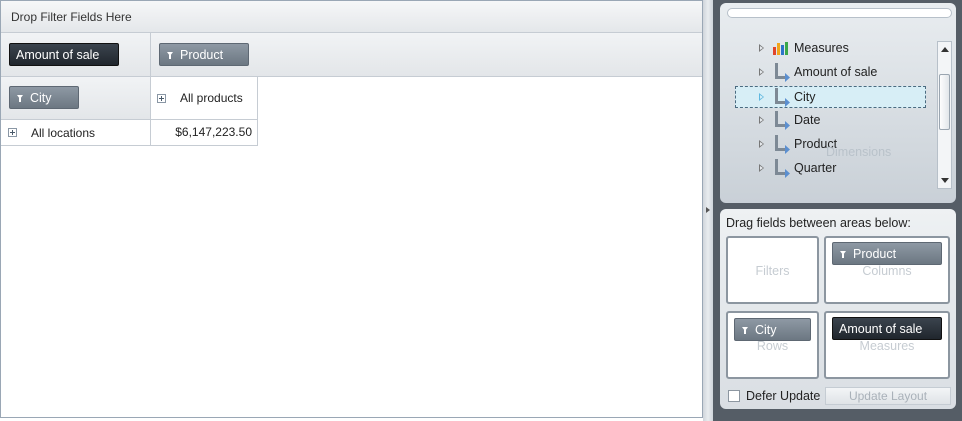 This screenshot has height=421, width=962. What do you see at coordinates (780, 48) in the screenshot?
I see `measures-icon` at bounding box center [780, 48].